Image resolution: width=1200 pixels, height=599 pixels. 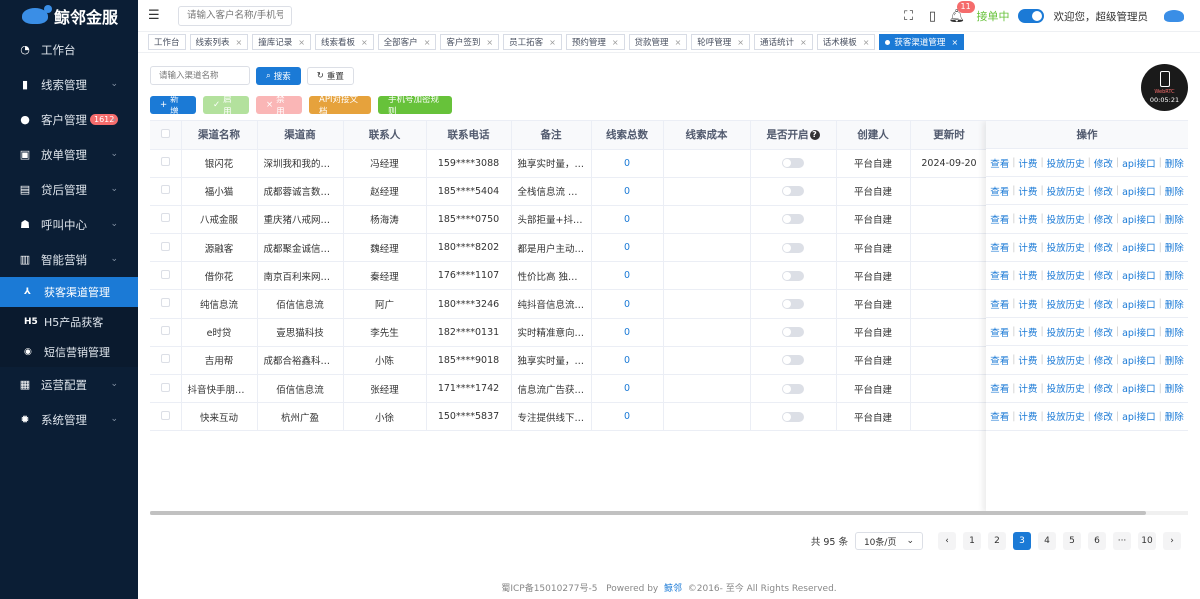 I want to click on horizontal-scrollbar, so click(x=669, y=513).